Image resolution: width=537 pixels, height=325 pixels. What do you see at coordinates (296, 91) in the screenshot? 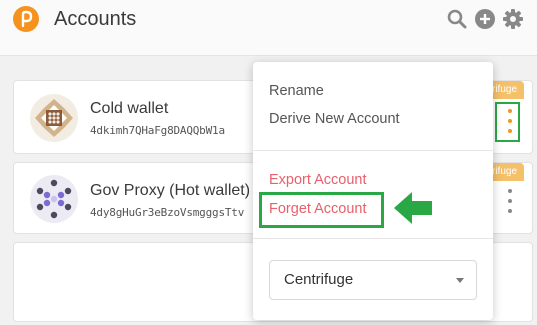
I see `rename-menu-item: Rename` at bounding box center [296, 91].